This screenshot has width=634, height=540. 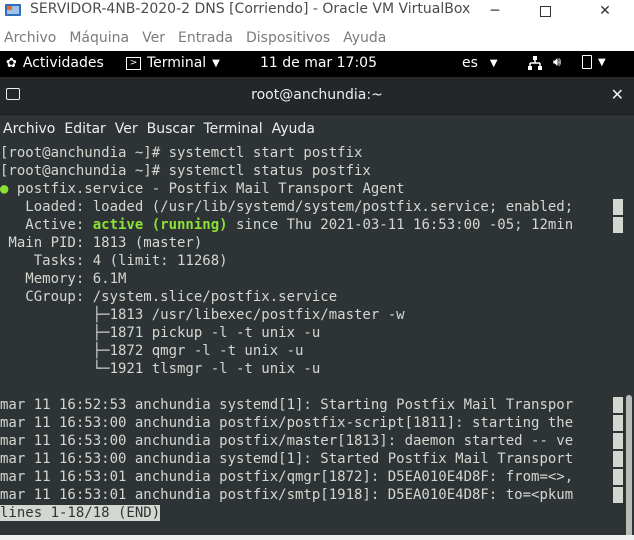 What do you see at coordinates (587, 62) in the screenshot?
I see `battery-icon` at bounding box center [587, 62].